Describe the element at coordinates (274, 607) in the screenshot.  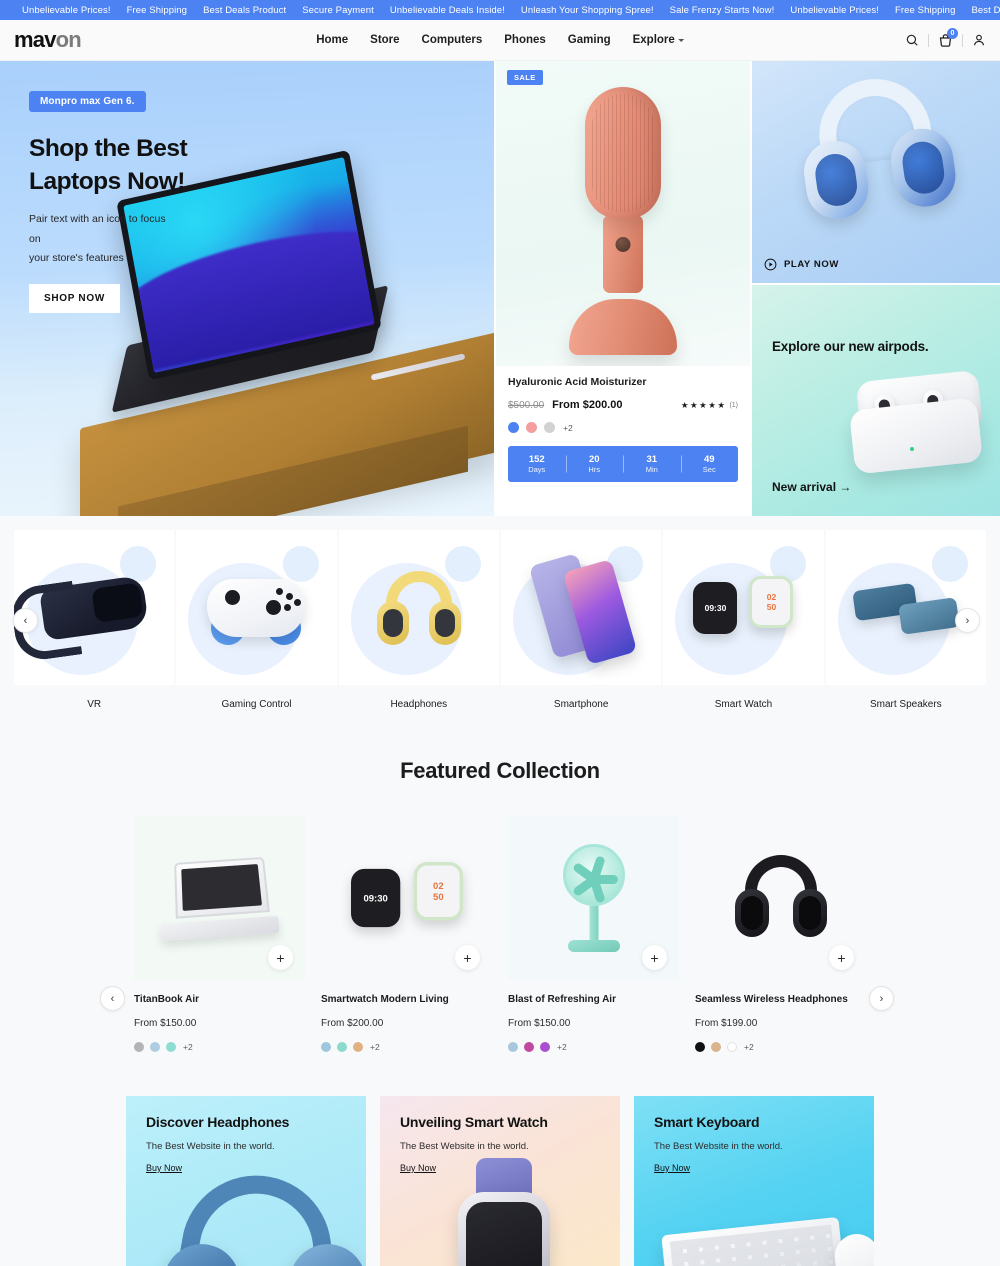
I see `gamepad-stick-right` at that location.